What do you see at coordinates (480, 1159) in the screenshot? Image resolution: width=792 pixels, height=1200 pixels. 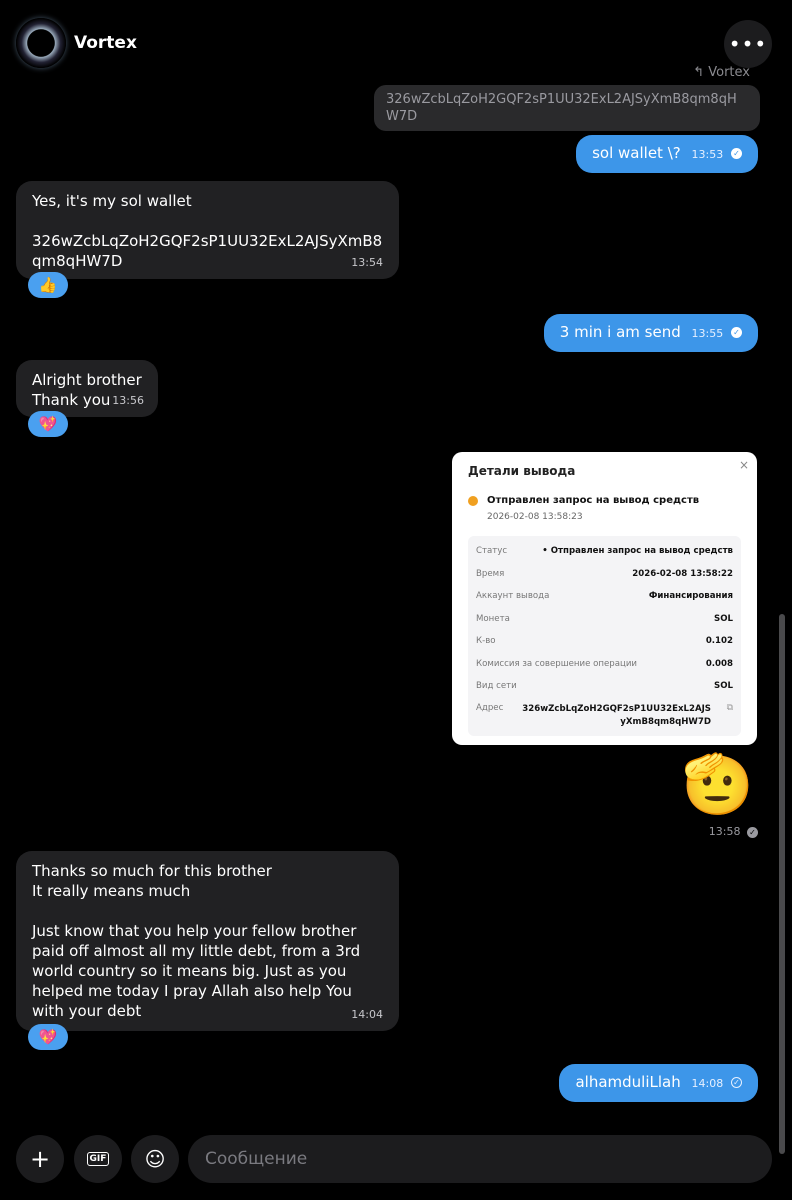 I see `message-input: Сообщение` at bounding box center [480, 1159].